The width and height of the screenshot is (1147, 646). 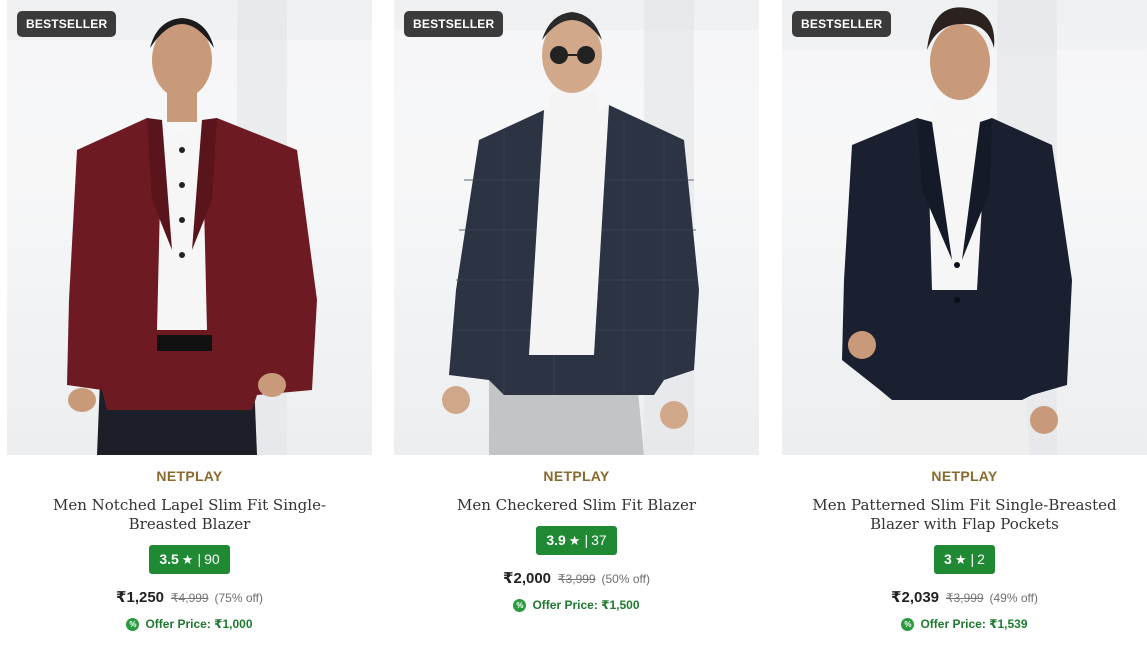 I want to click on rating-value: 3, so click(x=948, y=559).